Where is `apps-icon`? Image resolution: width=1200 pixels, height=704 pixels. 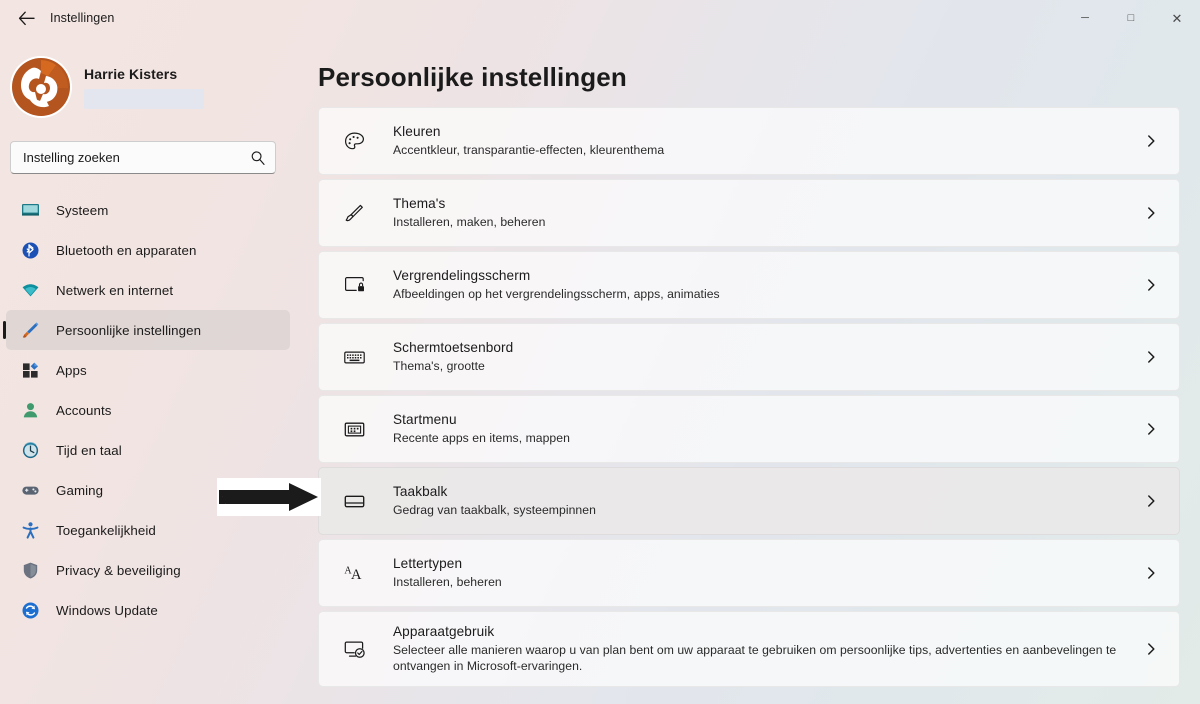
apps-icon is located at coordinates (30, 370).